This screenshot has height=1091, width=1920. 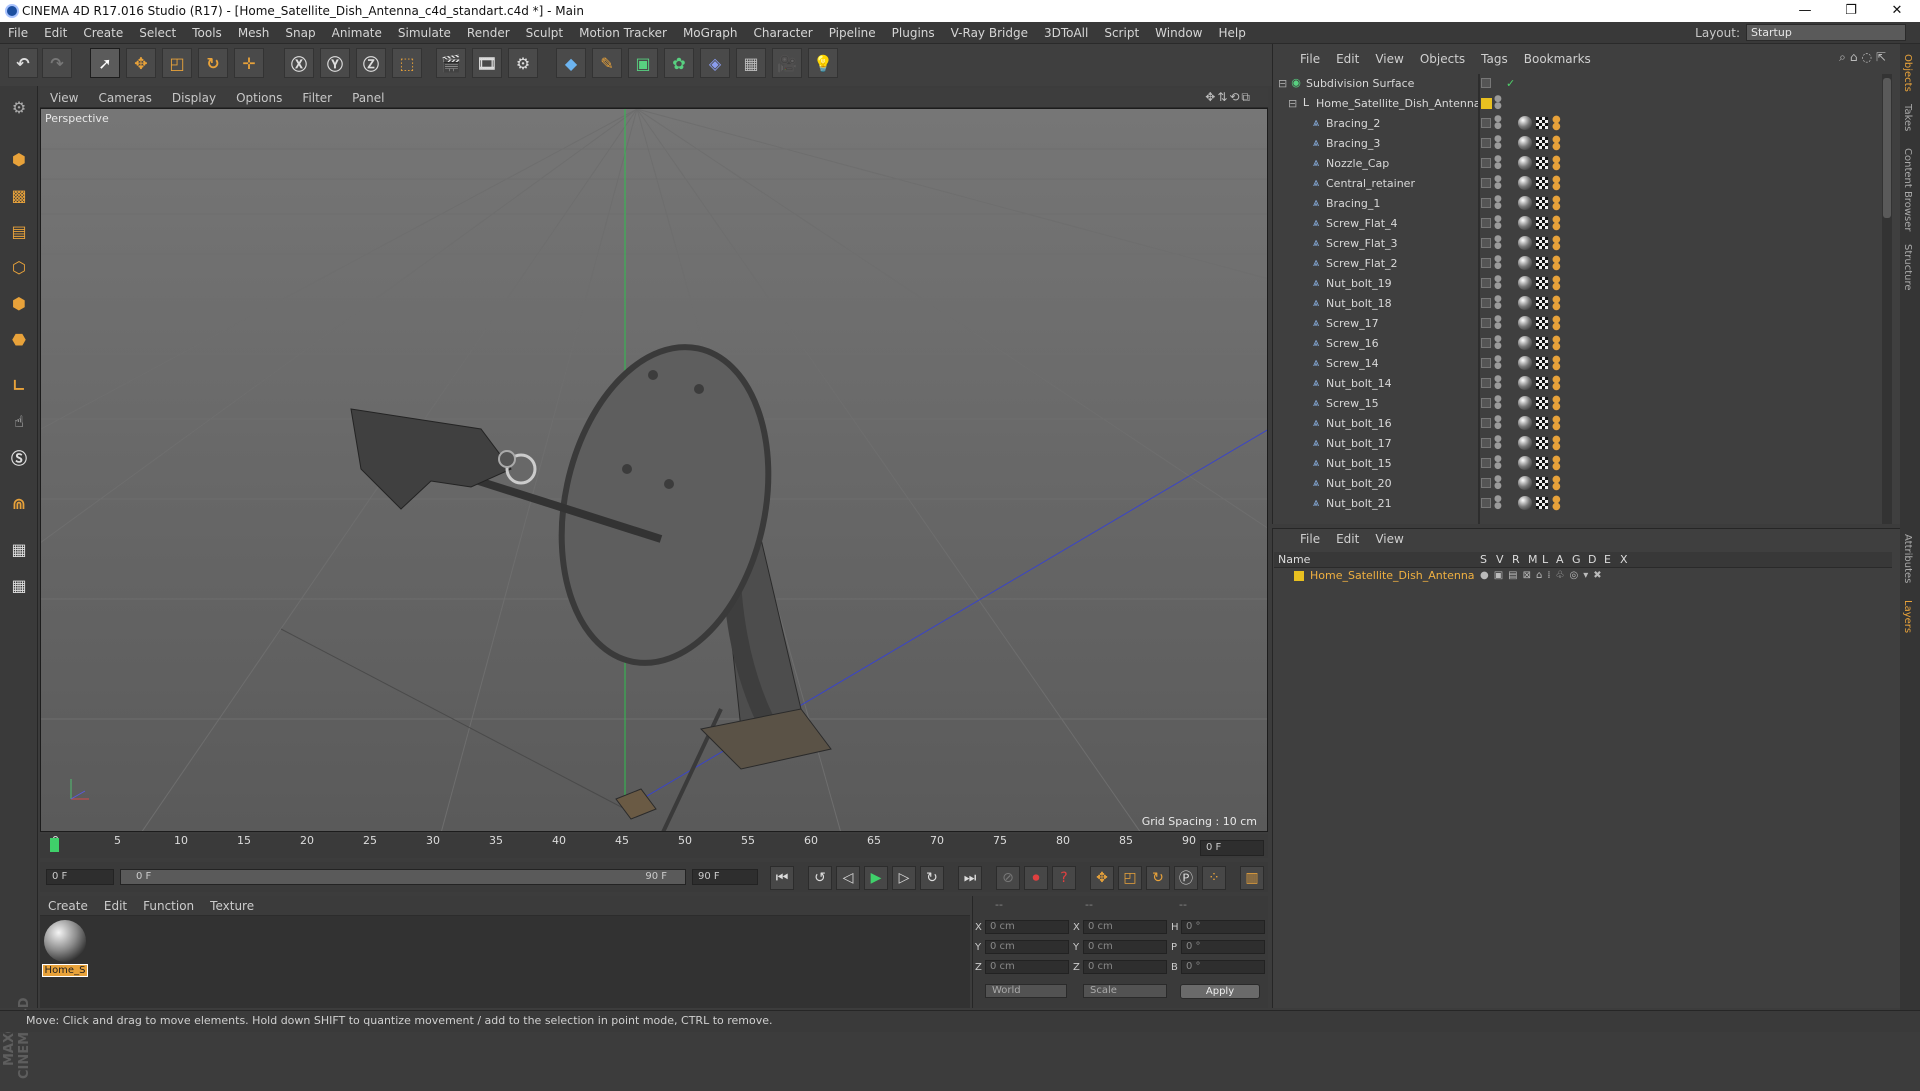 I want to click on render-view-icon: 🎬, so click(x=451, y=63).